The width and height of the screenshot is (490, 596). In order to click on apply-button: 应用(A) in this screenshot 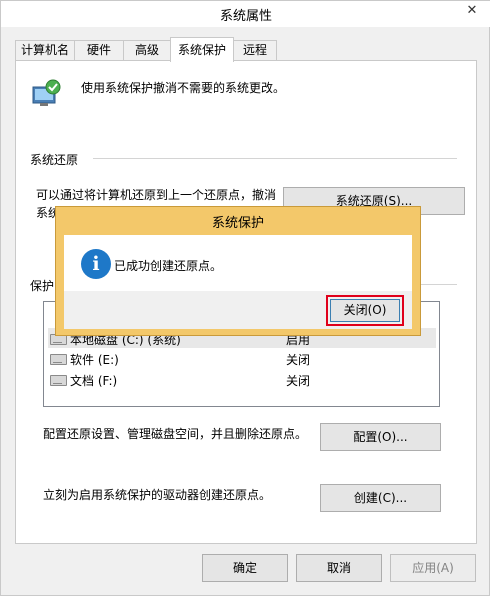, I will do `click(433, 568)`.